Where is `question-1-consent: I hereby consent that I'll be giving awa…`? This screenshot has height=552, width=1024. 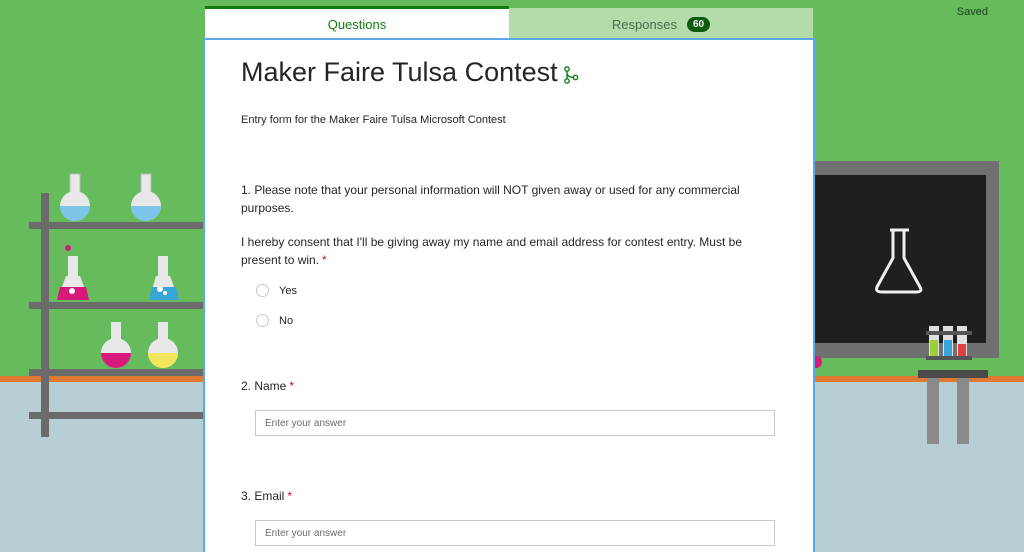
question-1-consent: I hereby consent that I'll be giving awa… is located at coordinates (511, 251).